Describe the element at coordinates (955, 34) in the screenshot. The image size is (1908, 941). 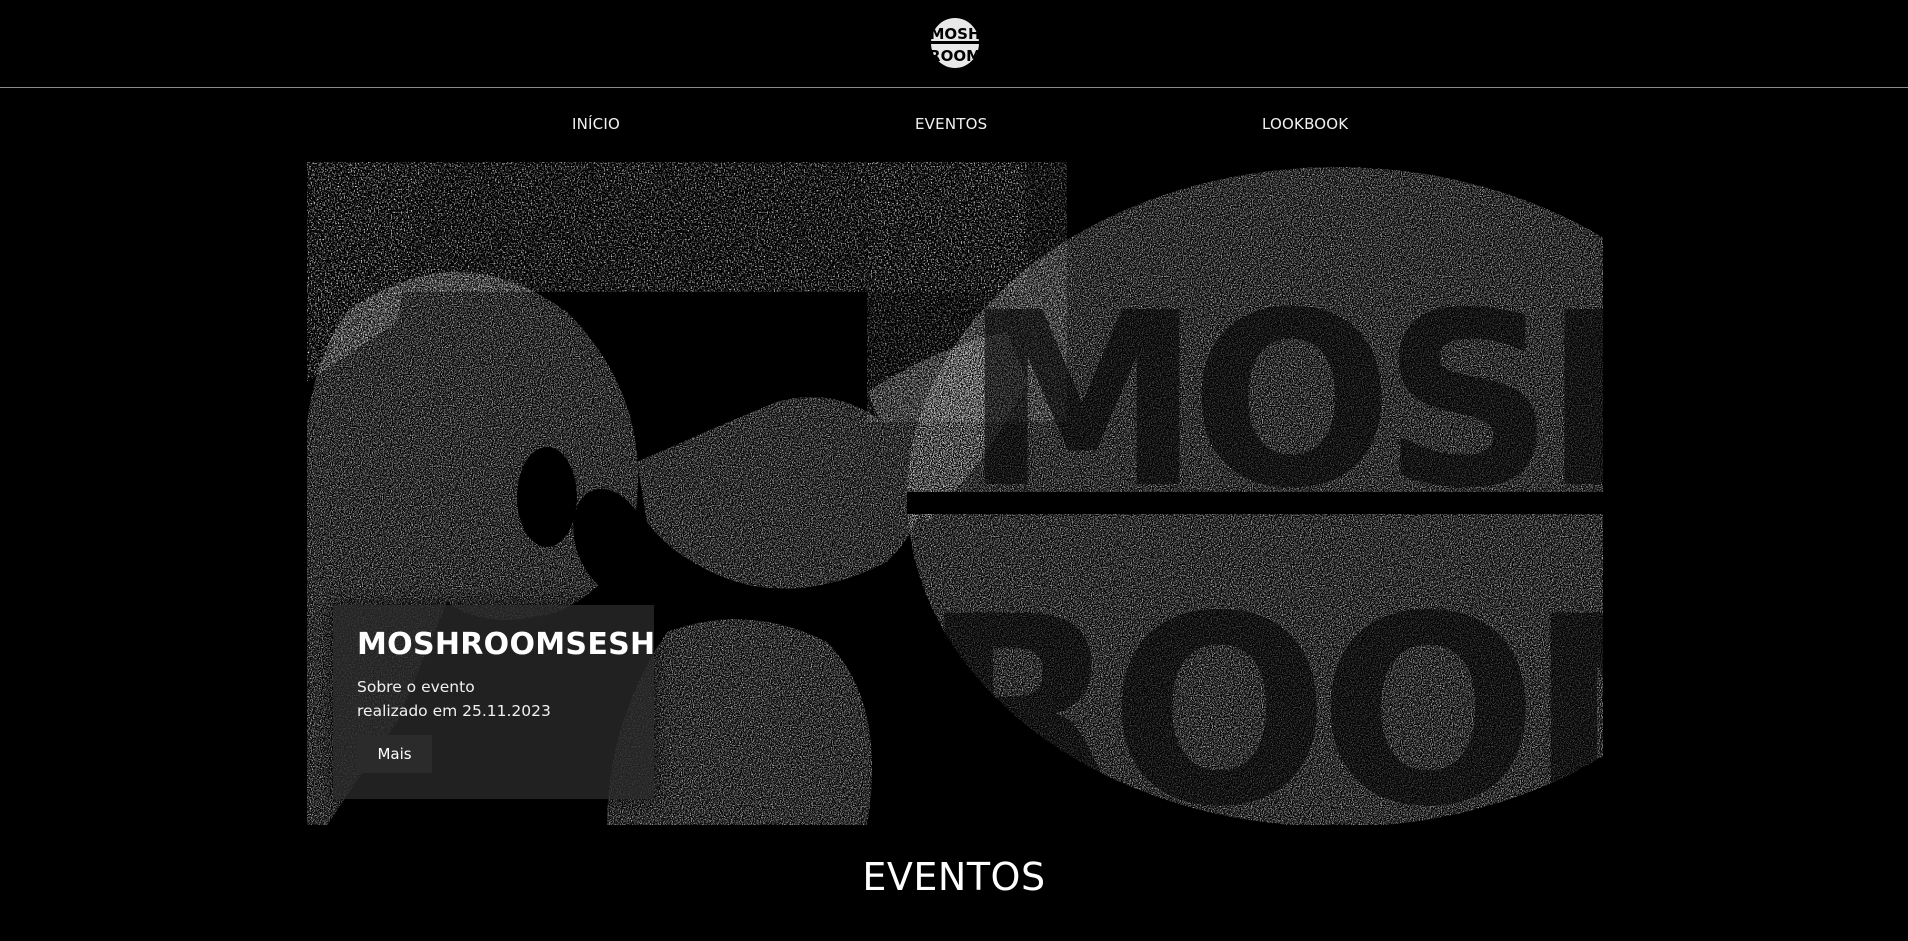
I see `logo-text-top: MOSH` at that location.